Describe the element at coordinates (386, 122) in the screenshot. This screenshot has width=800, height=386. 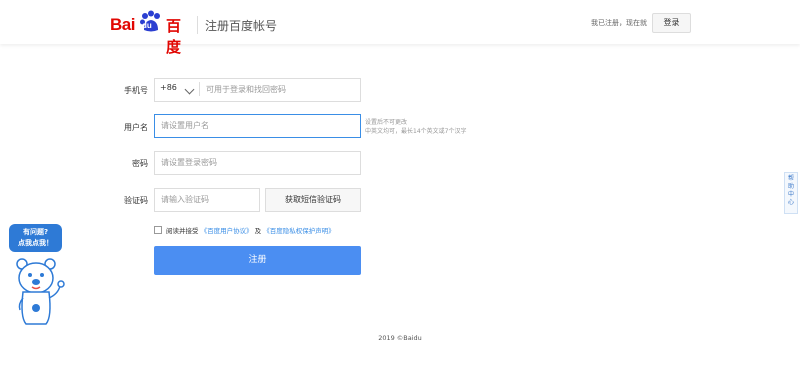
I see `username-hint-line1: 设置后不可更改` at that location.